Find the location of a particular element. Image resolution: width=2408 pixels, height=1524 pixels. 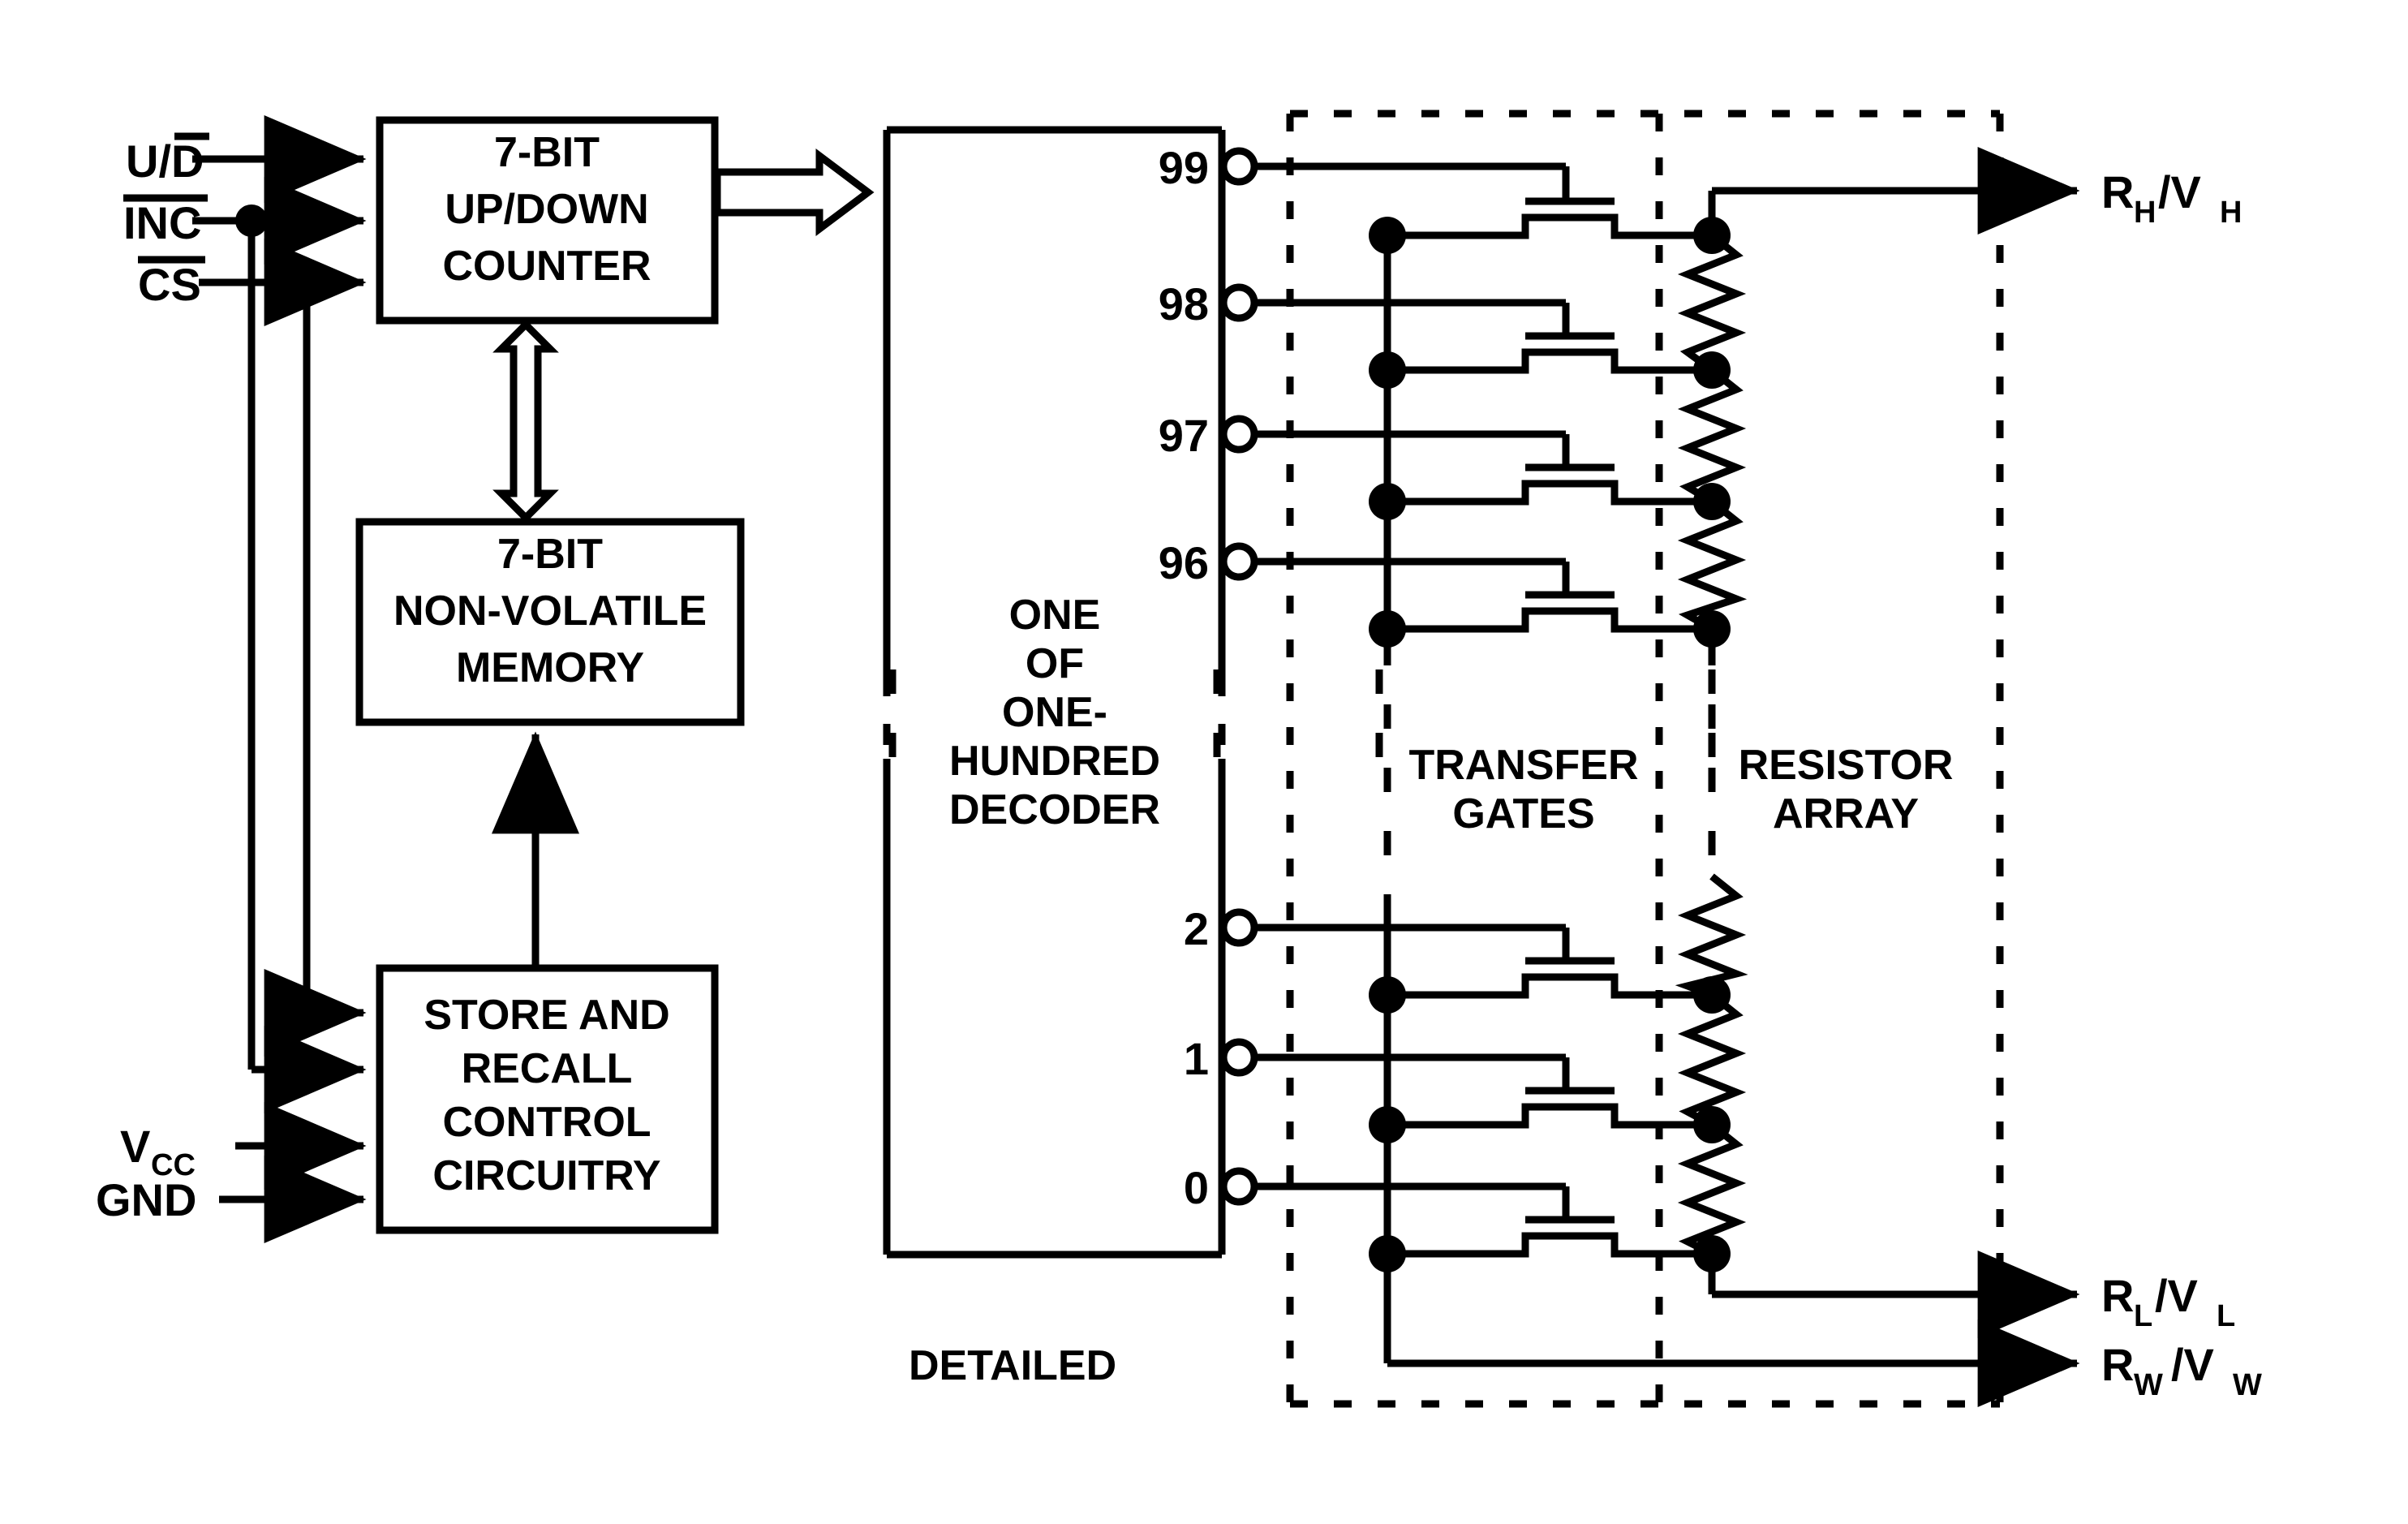

input-label-gnd: GND is located at coordinates (146, 1199).